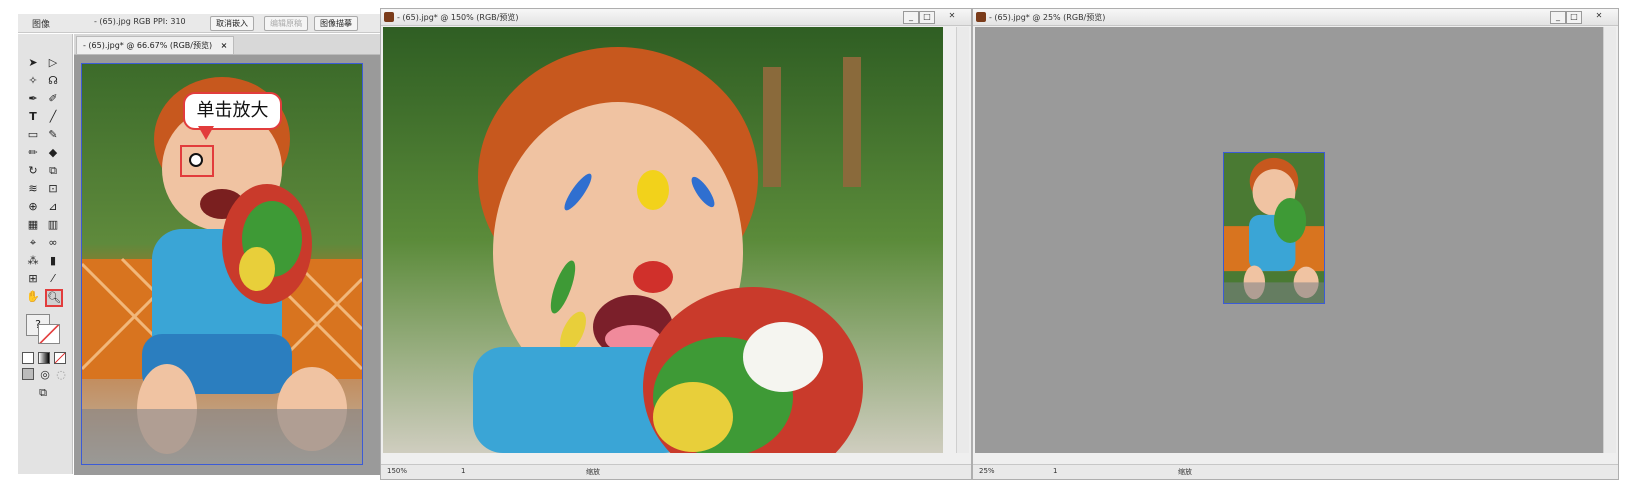 The height and width of the screenshot is (489, 1629). Describe the element at coordinates (140, 21) in the screenshot. I see `doc-info: - (65).jpg RGB PPI: 310` at that location.